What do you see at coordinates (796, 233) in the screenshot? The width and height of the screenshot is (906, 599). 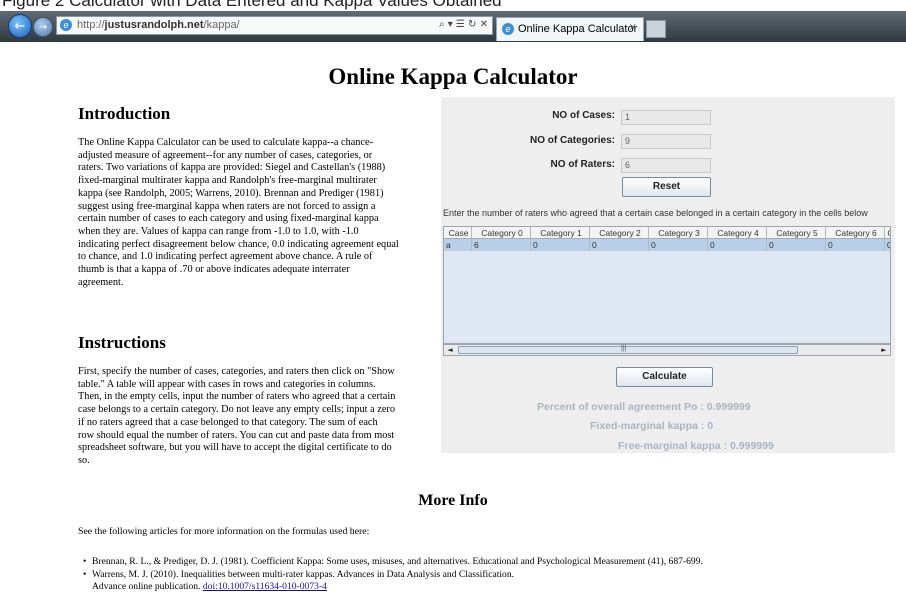 I see `header-category-5: Category 5` at bounding box center [796, 233].